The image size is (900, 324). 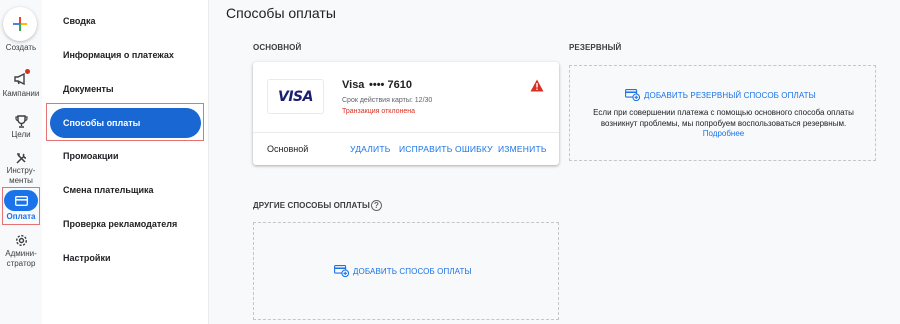 What do you see at coordinates (370, 149) in the screenshot?
I see `remove-button: УДАЛИТЬ` at bounding box center [370, 149].